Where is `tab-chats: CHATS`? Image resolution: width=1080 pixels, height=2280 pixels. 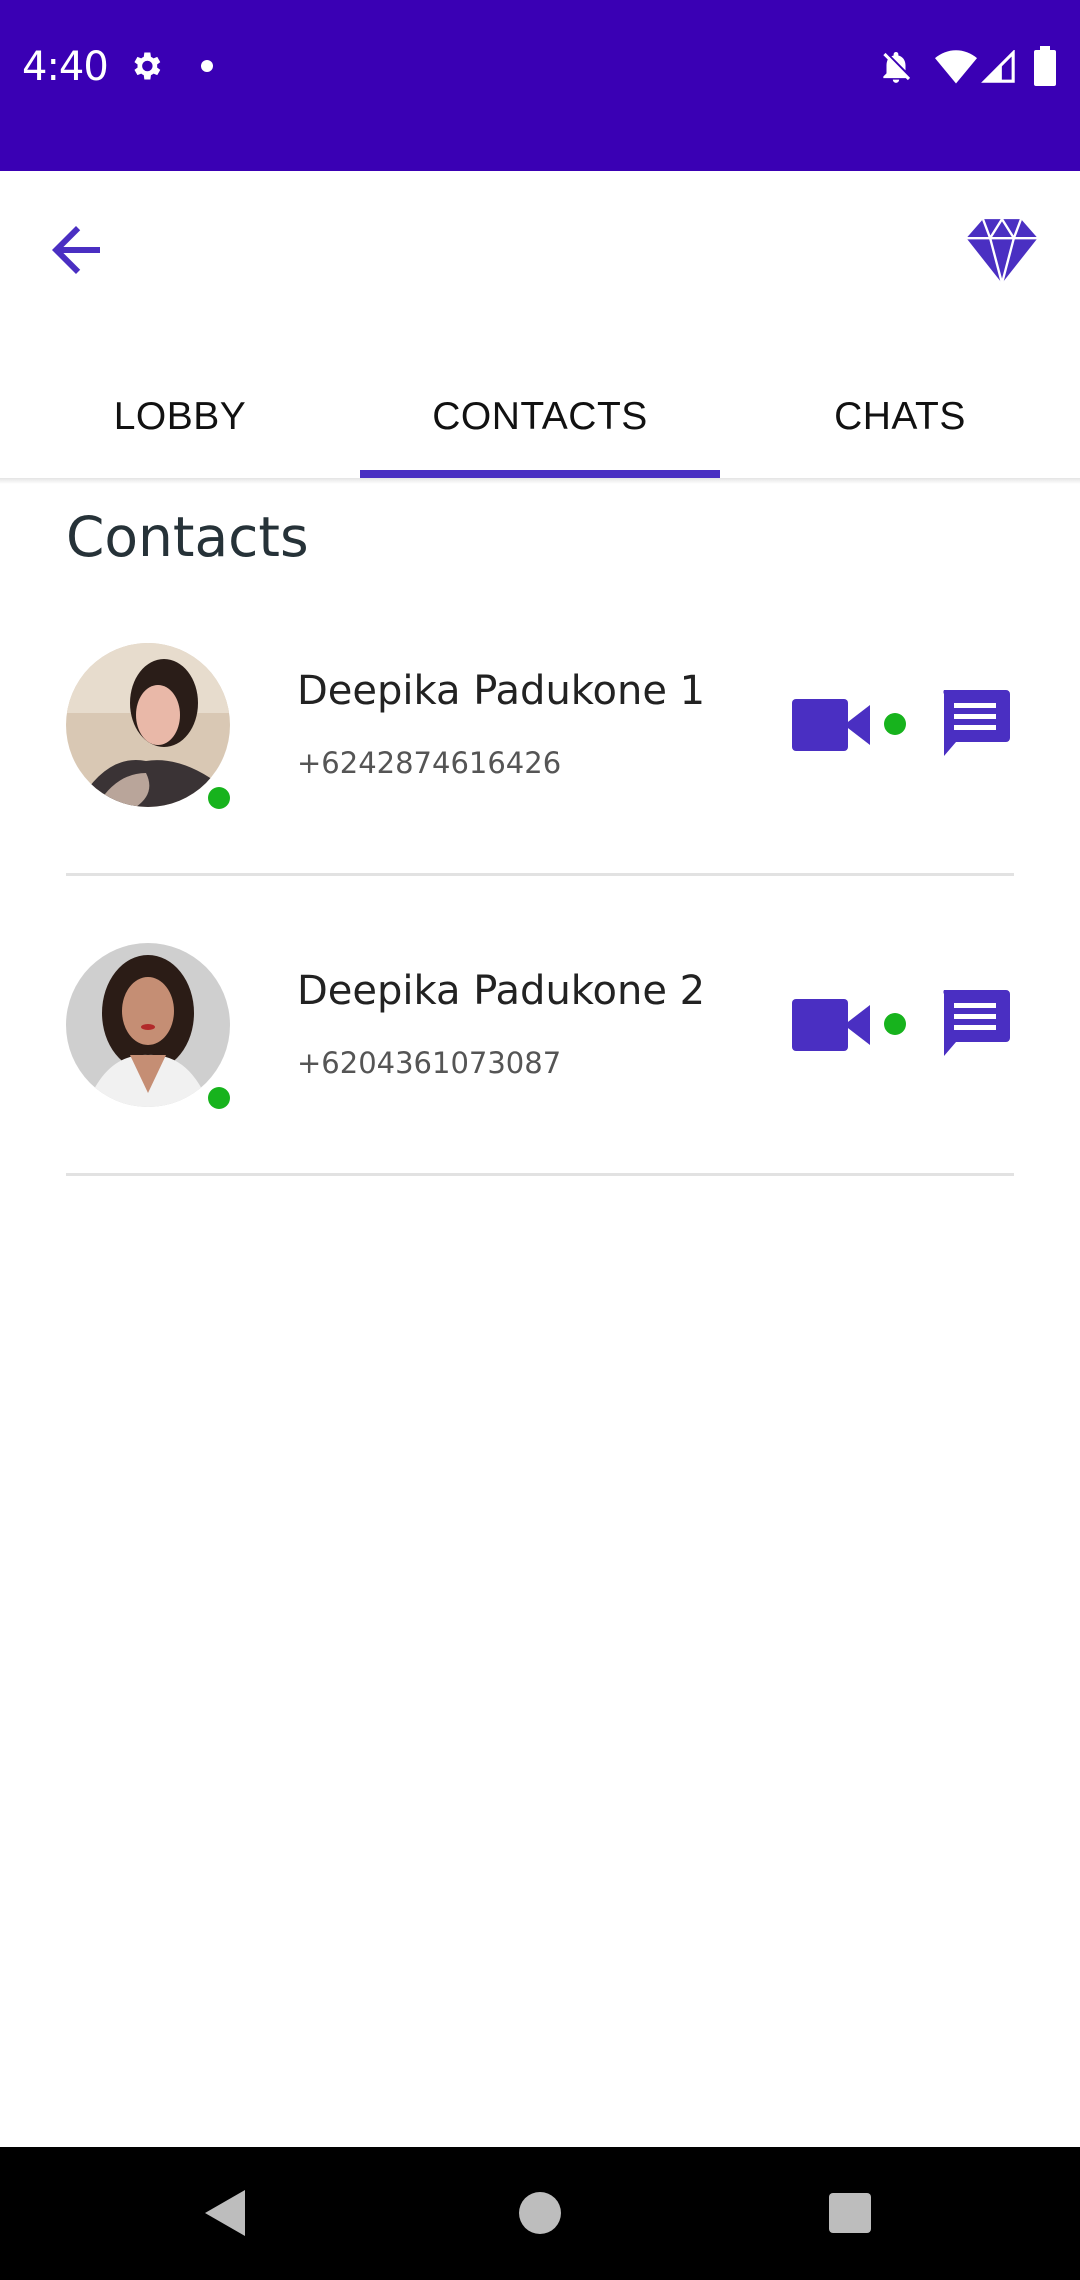
tab-chats: CHATS is located at coordinates (900, 417).